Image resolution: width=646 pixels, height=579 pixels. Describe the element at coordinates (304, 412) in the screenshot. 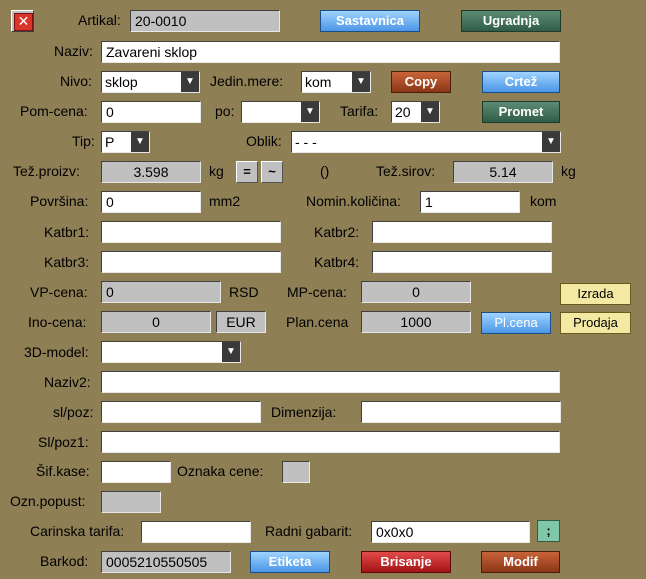

I see `dimenzija-label: Dimenzija:` at that location.